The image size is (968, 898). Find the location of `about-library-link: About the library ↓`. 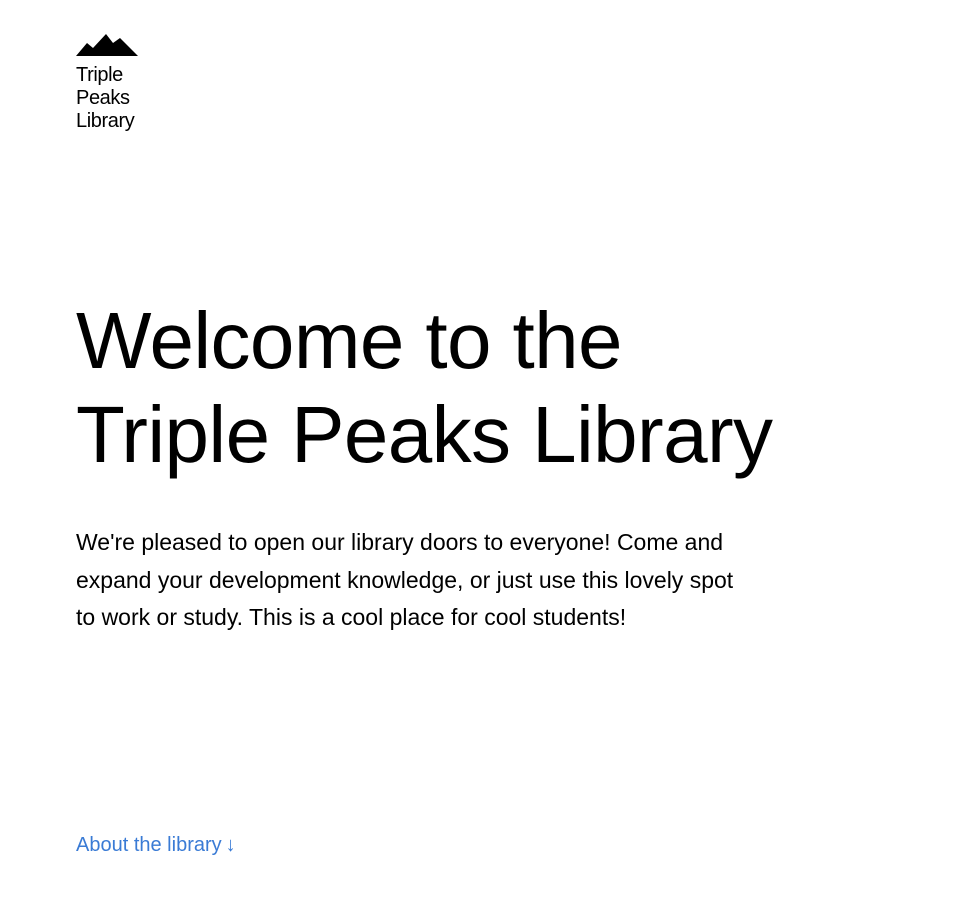

about-library-link: About the library ↓ is located at coordinates (156, 845).